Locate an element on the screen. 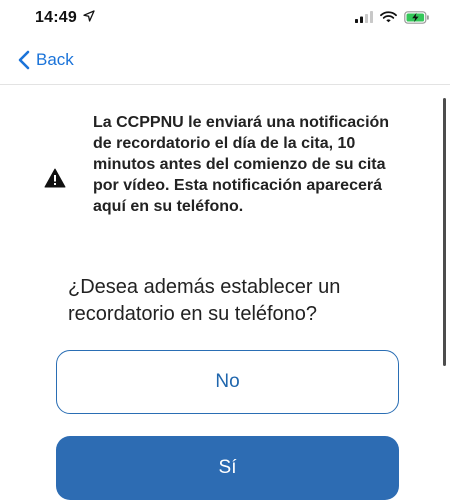  yes-button: Sí is located at coordinates (227, 468).